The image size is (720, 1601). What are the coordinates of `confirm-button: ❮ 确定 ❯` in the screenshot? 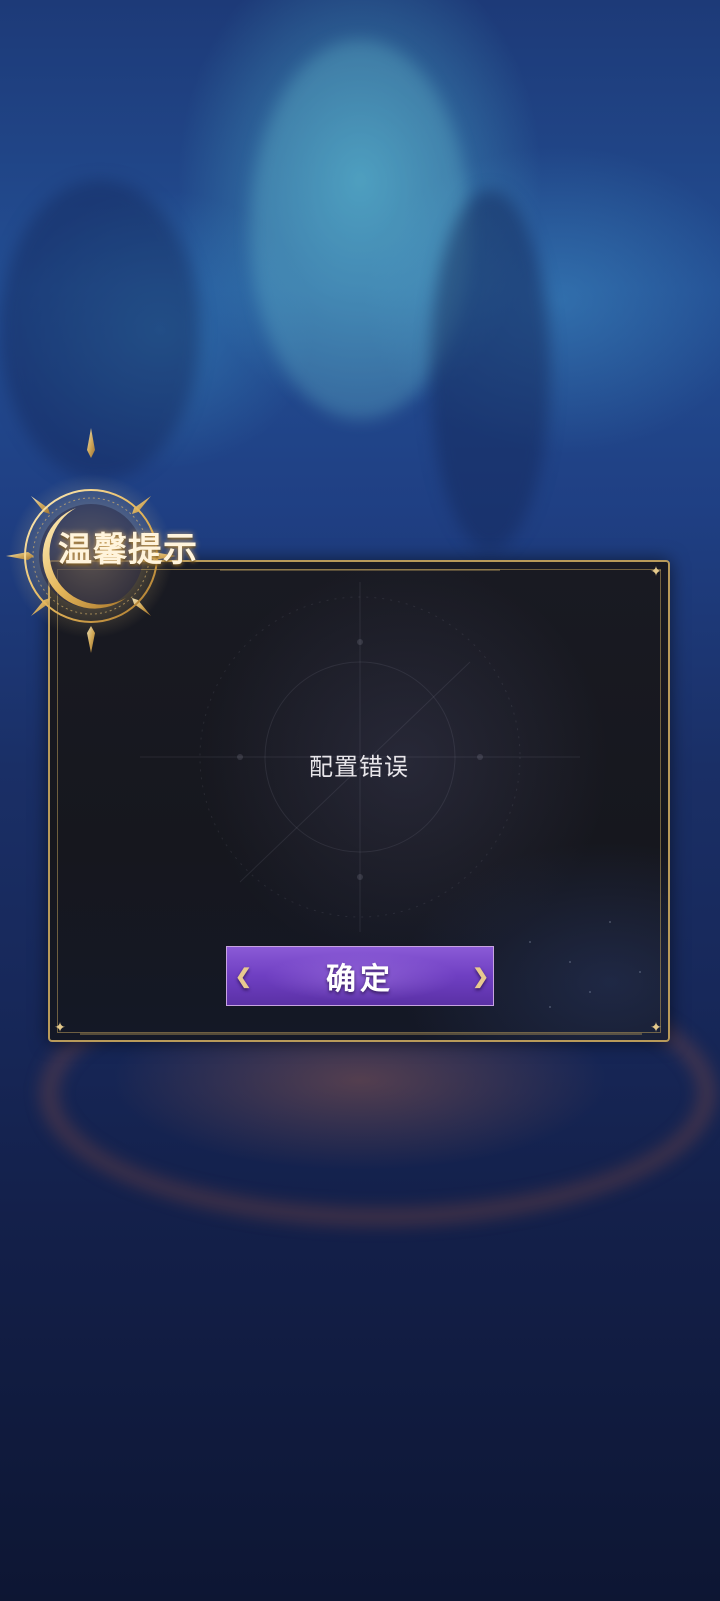 It's located at (360, 976).